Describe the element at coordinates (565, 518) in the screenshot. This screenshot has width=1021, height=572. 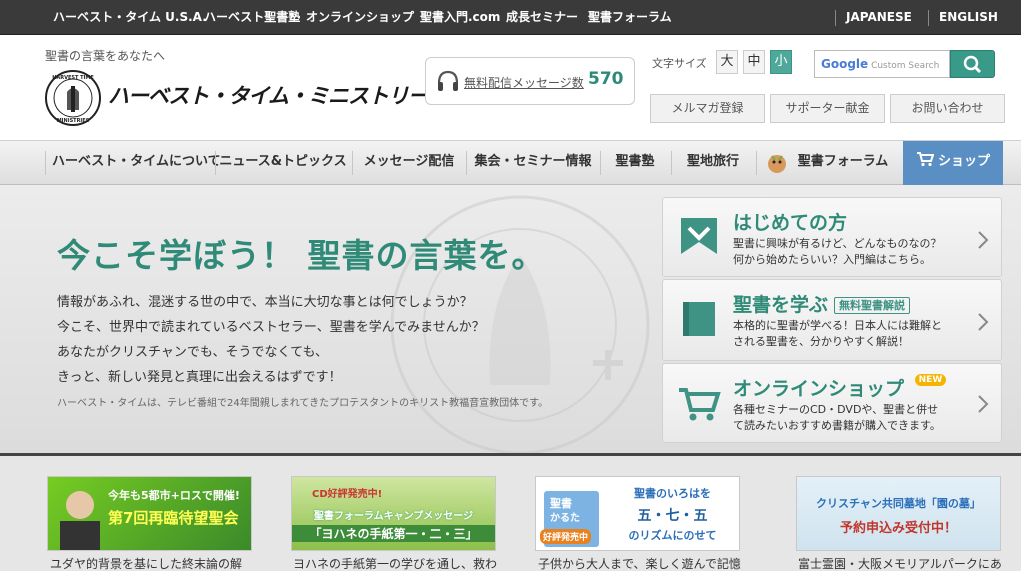
I see `banner-line: かるた` at that location.